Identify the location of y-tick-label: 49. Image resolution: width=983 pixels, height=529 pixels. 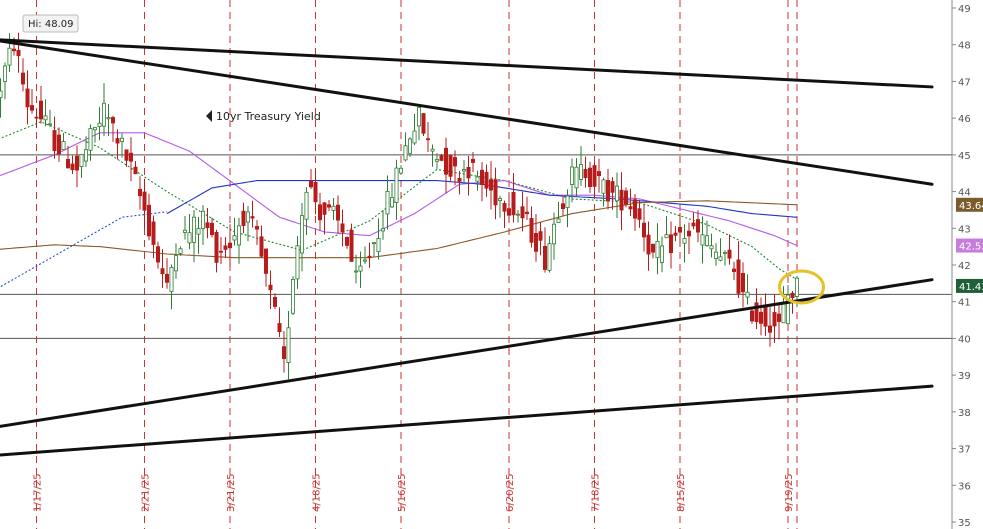
(964, 9).